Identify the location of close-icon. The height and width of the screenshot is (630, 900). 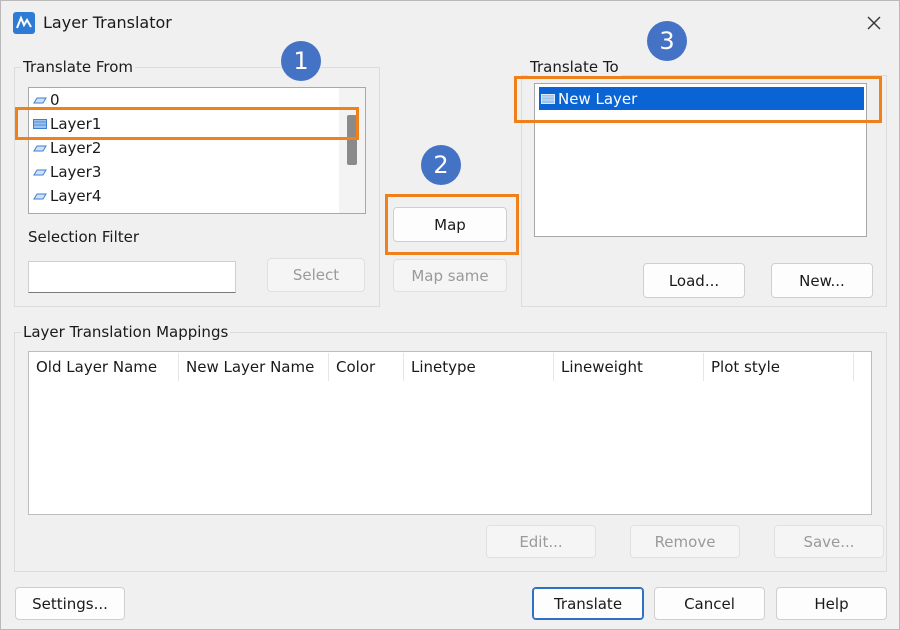
(874, 23).